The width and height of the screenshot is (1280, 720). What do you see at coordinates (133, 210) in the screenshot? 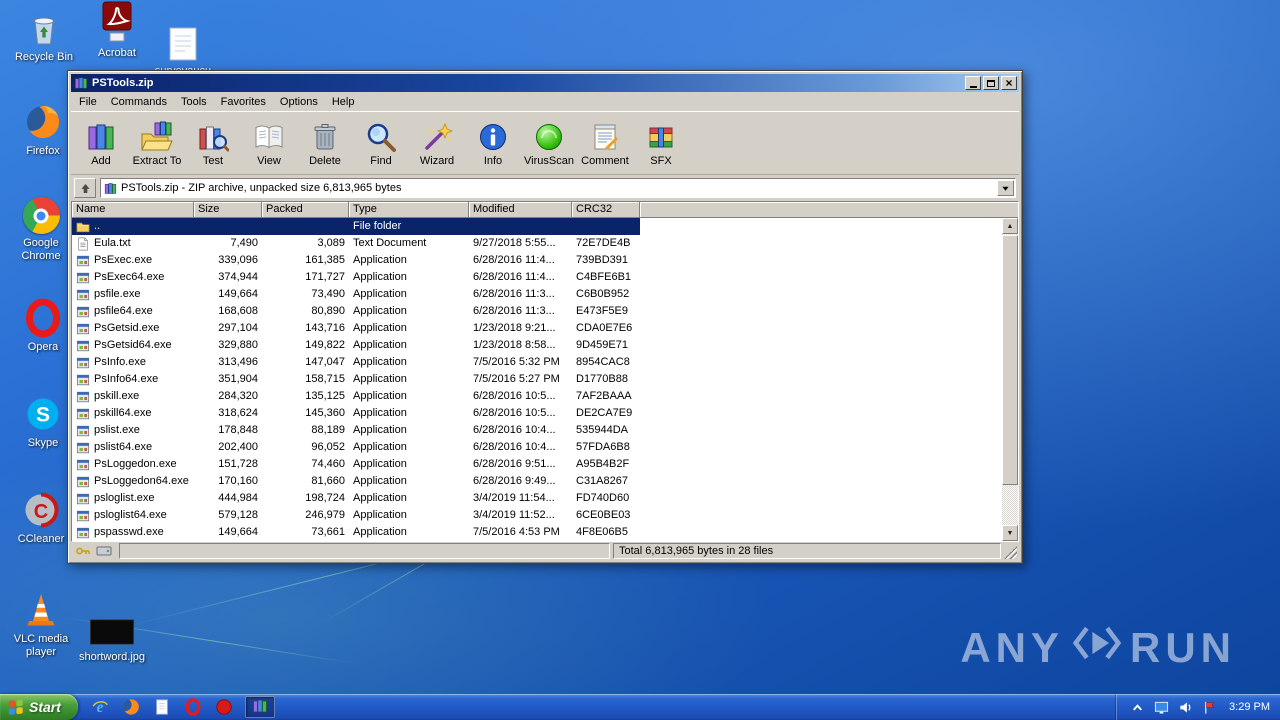
I see `column-header-name: Name` at bounding box center [133, 210].